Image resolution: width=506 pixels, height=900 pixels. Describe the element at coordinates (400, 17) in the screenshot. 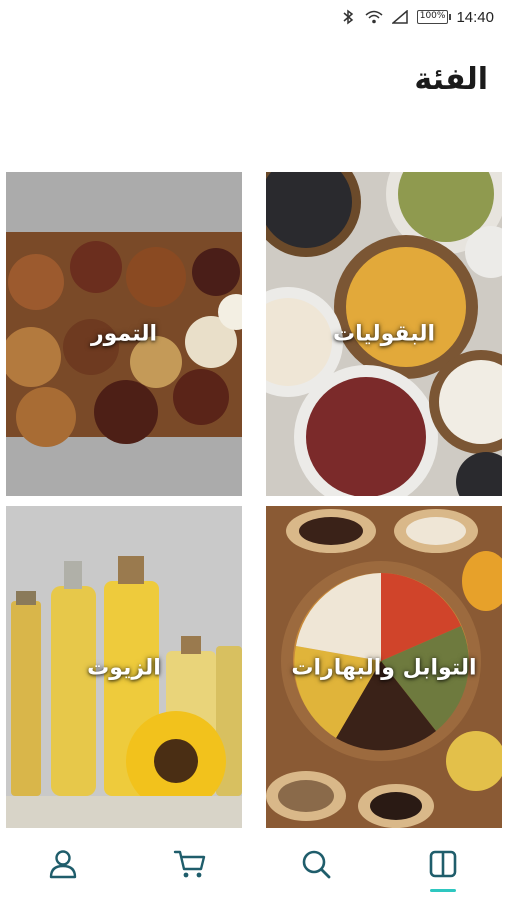

I see `signal-icon` at that location.